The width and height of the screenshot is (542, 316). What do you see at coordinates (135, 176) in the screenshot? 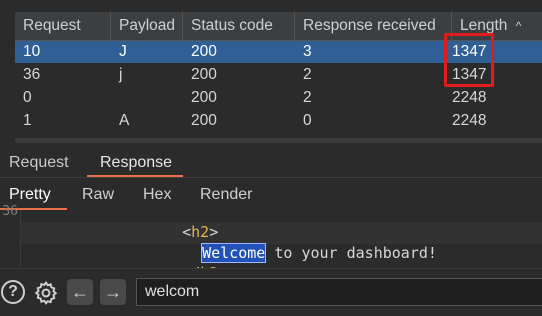
I see `active-tab-indicator` at bounding box center [135, 176].